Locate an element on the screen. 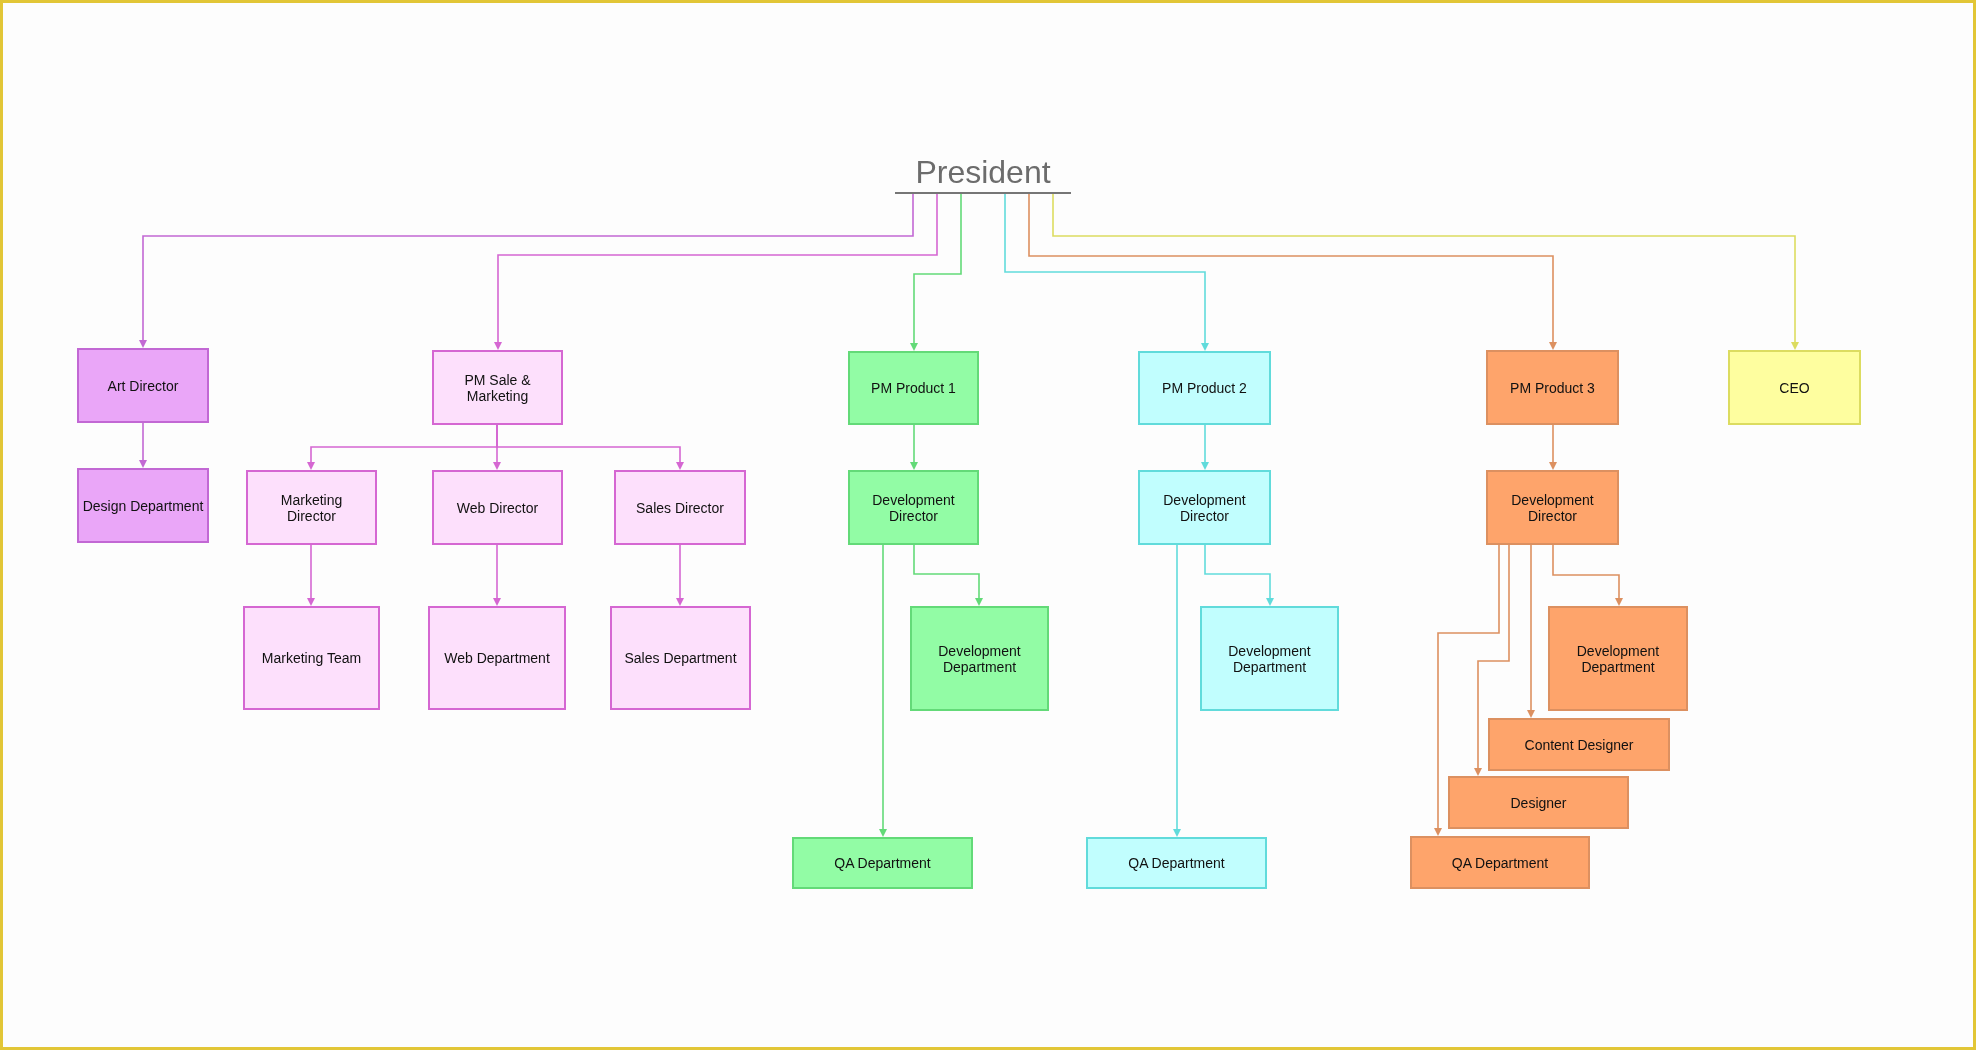 This screenshot has width=1976, height=1050. org-chart-node: Web Department is located at coordinates (497, 658).